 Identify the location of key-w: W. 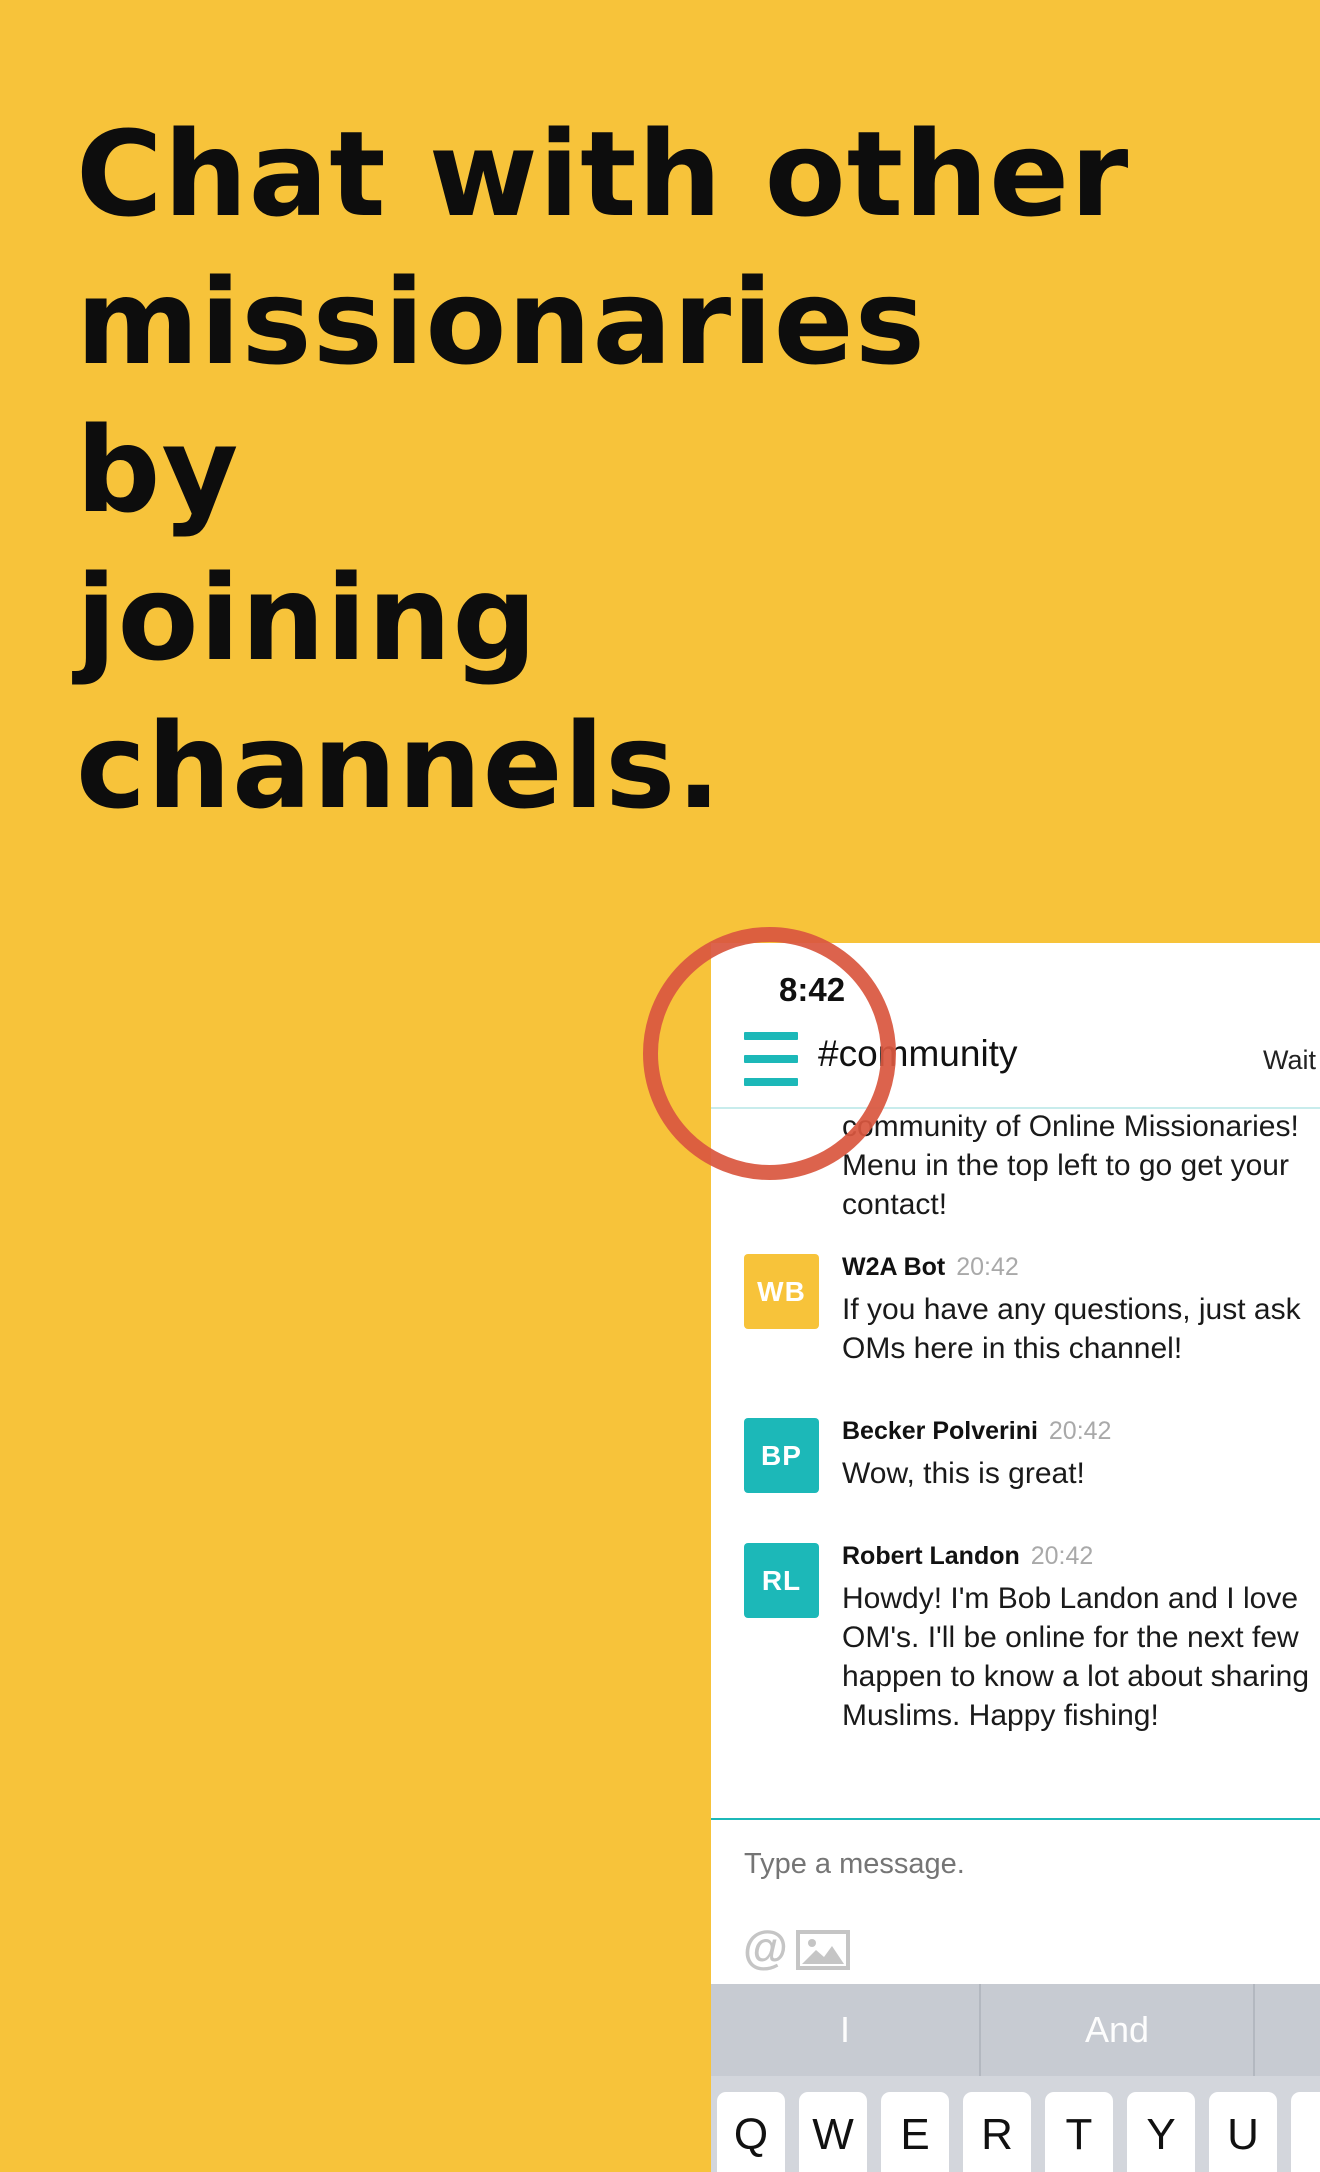
(833, 2132).